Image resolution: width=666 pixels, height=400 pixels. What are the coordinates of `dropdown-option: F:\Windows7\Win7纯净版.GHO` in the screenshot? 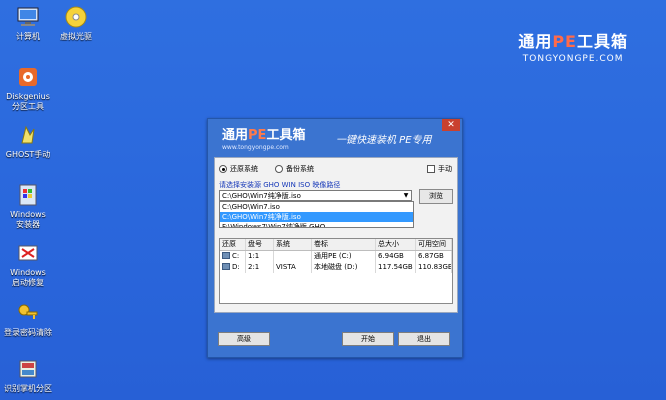 It's located at (316, 224).